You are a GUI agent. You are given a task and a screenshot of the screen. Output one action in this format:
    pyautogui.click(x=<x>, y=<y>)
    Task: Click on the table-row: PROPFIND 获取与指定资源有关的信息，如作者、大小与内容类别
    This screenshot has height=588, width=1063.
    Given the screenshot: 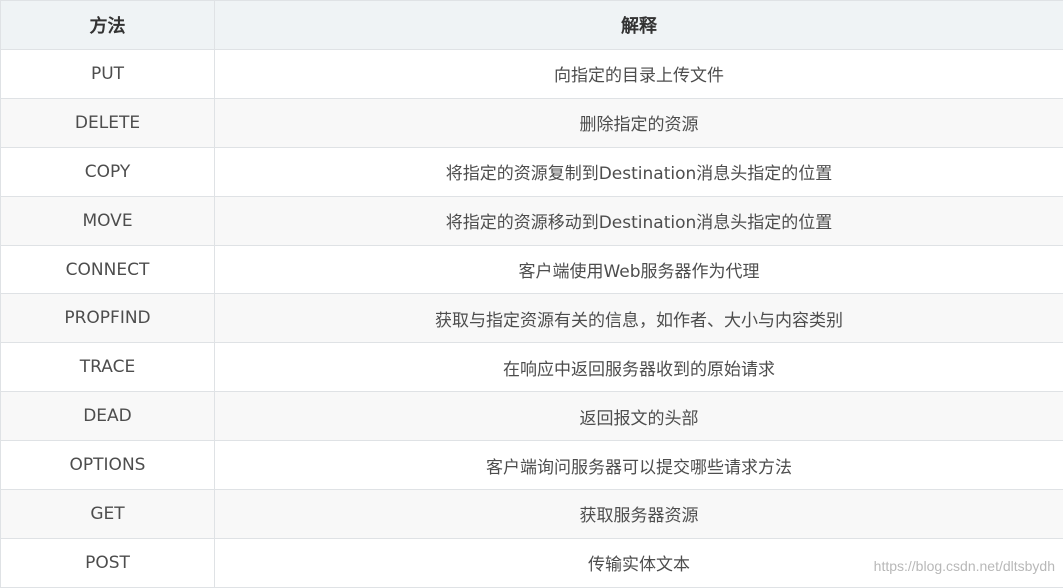 What is the action you would take?
    pyautogui.click(x=532, y=318)
    